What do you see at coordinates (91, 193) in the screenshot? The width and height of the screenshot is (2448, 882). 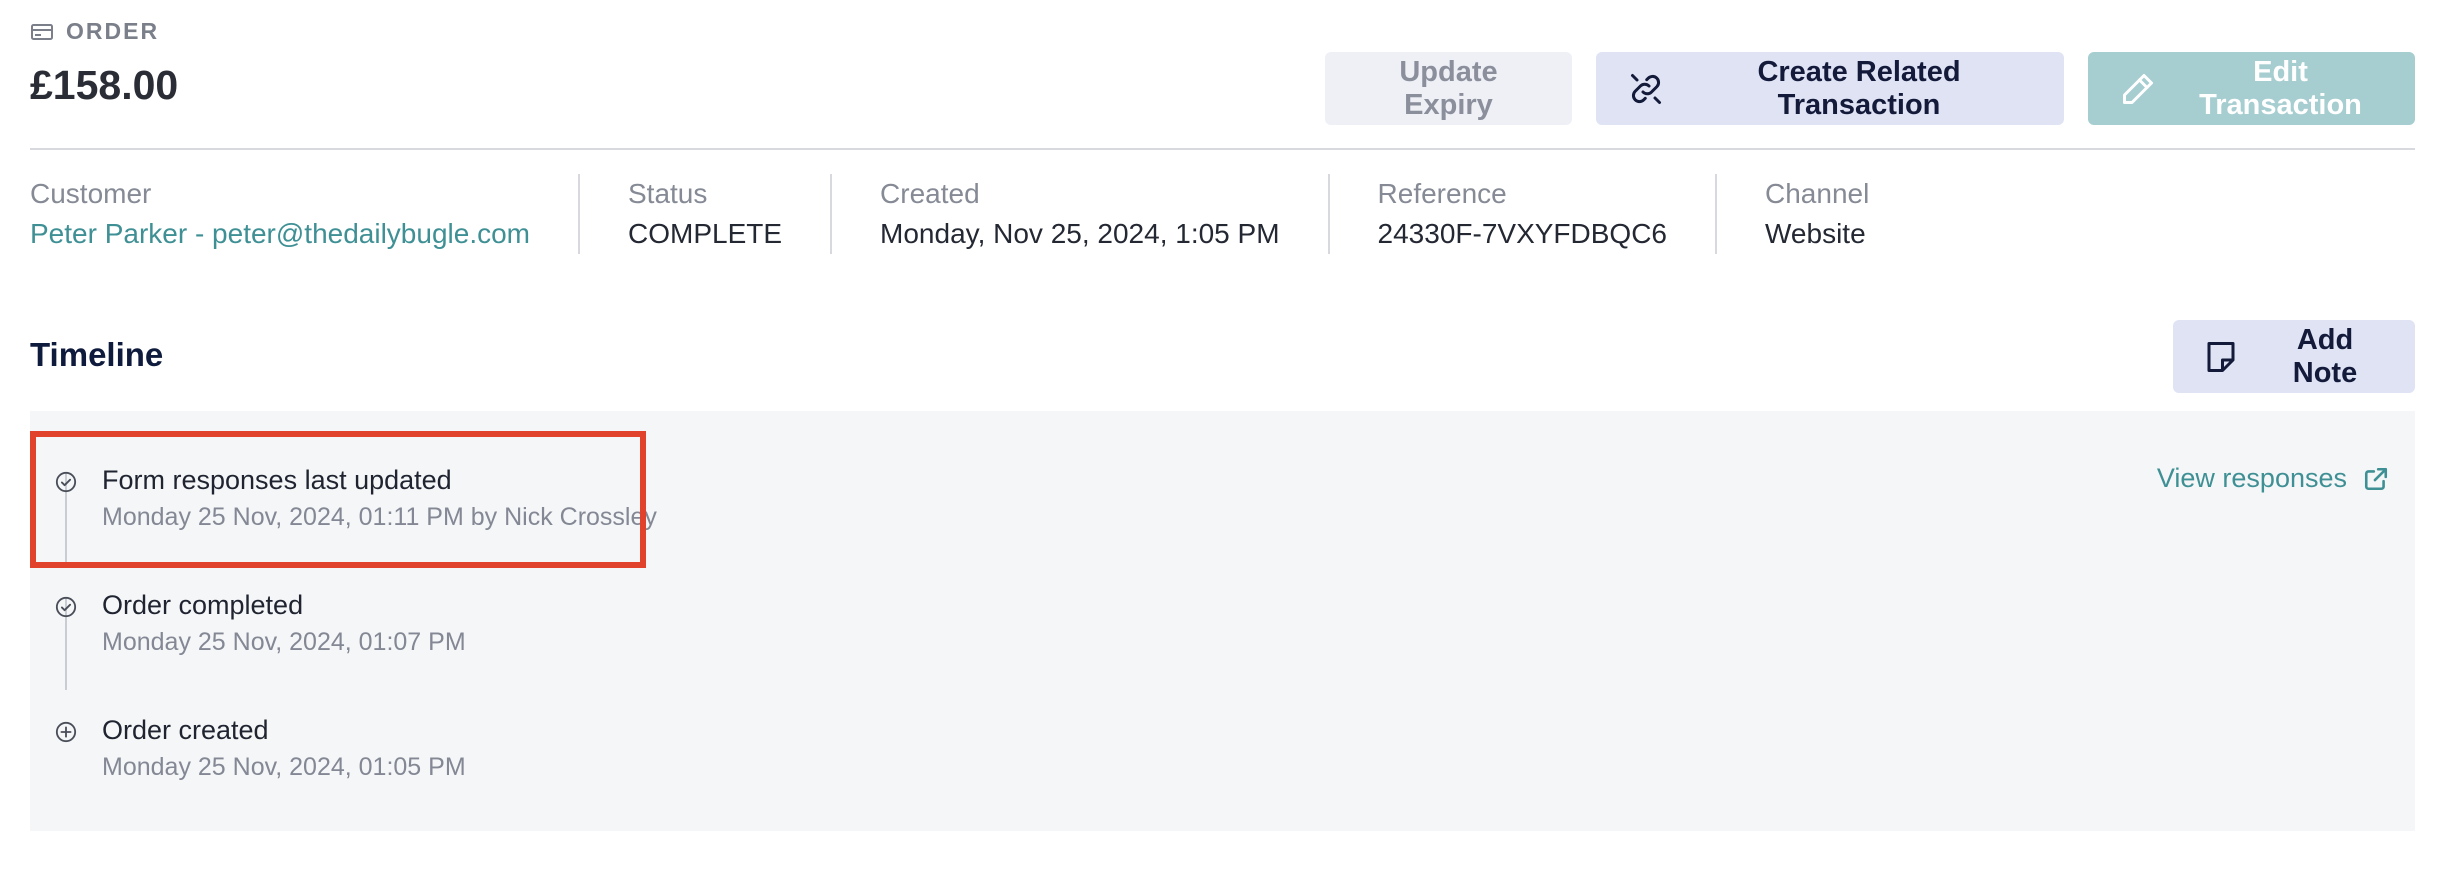 I see `customer-label: Customer` at bounding box center [91, 193].